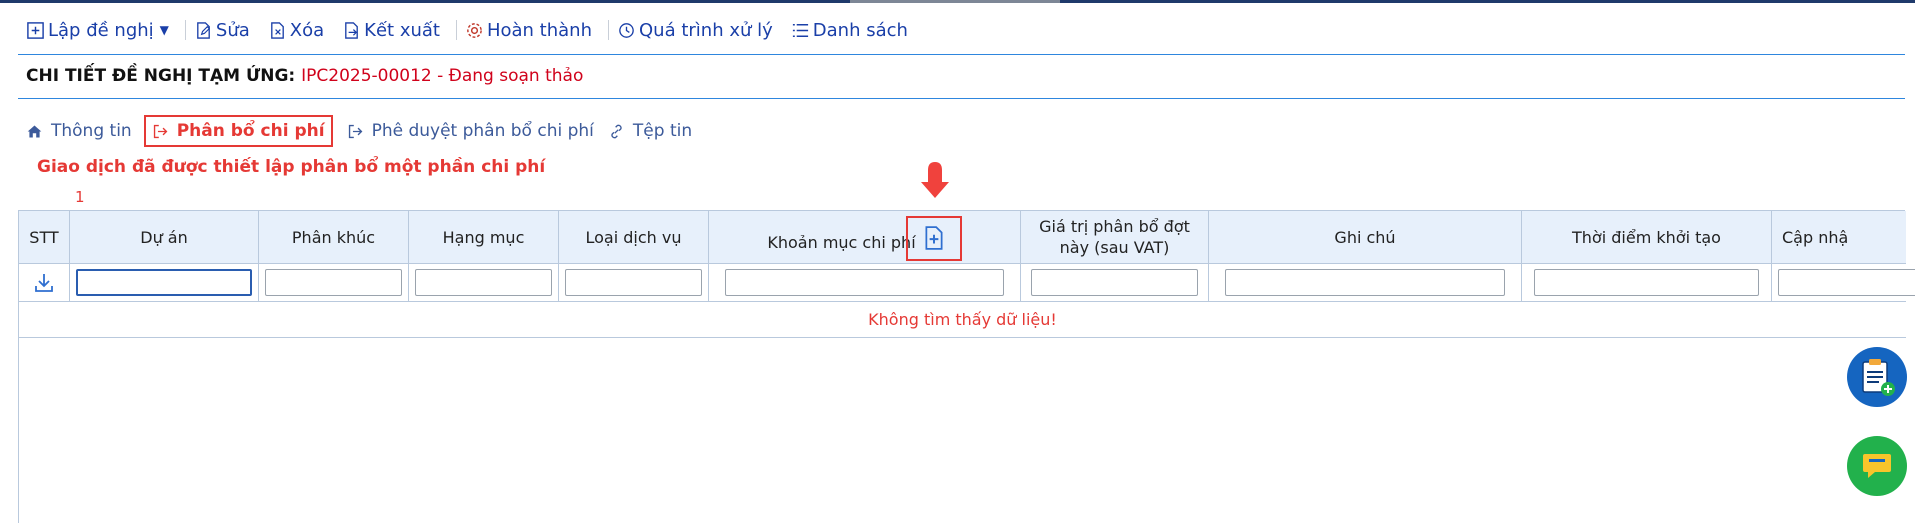 This screenshot has width=1915, height=523. I want to click on tab-allocation-approval: Phê duyệt phân bổ chi phí, so click(470, 131).